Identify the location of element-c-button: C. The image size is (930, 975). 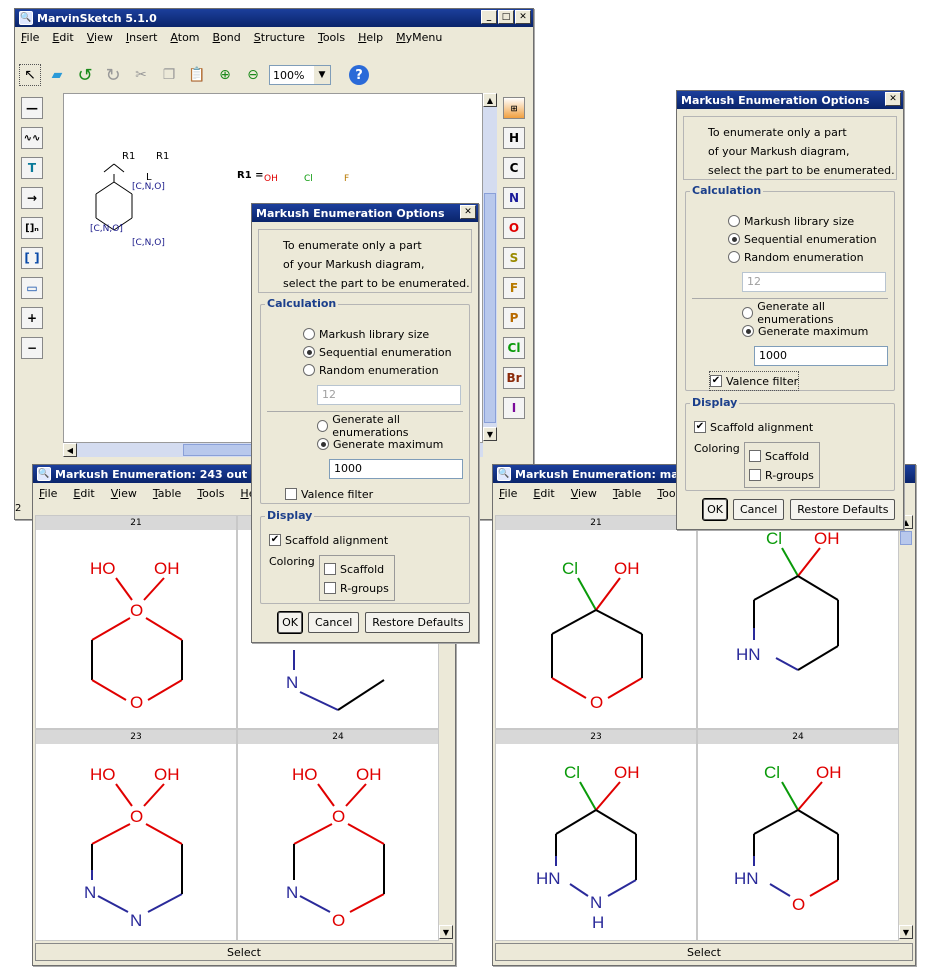
(514, 168).